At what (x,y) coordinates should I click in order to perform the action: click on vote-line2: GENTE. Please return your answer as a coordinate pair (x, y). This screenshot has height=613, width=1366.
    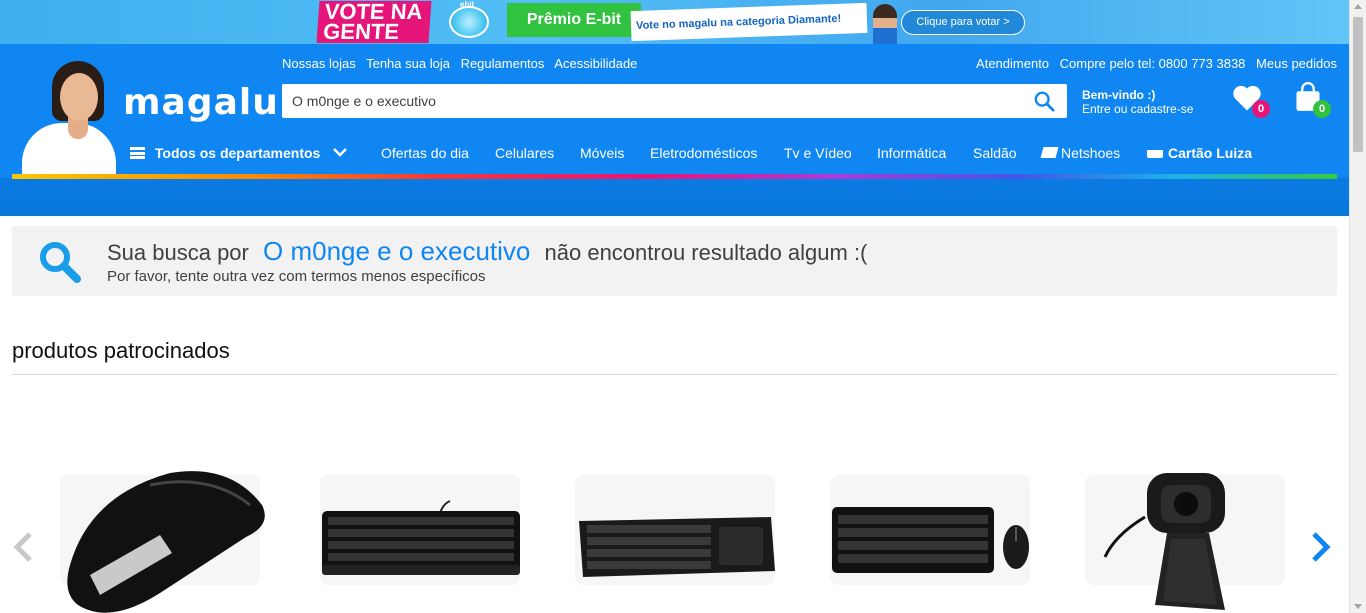
    Looking at the image, I should click on (361, 31).